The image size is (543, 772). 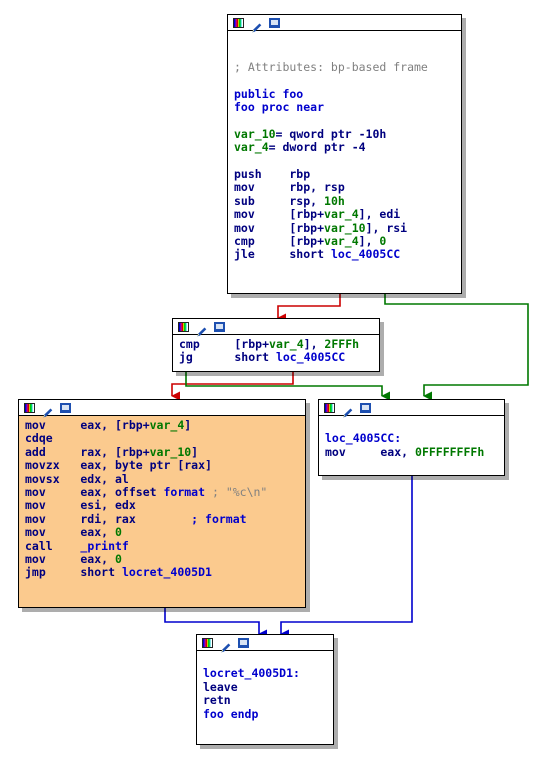 What do you see at coordinates (317, 147) in the screenshot?
I see `code-token: = dword ptr -4` at bounding box center [317, 147].